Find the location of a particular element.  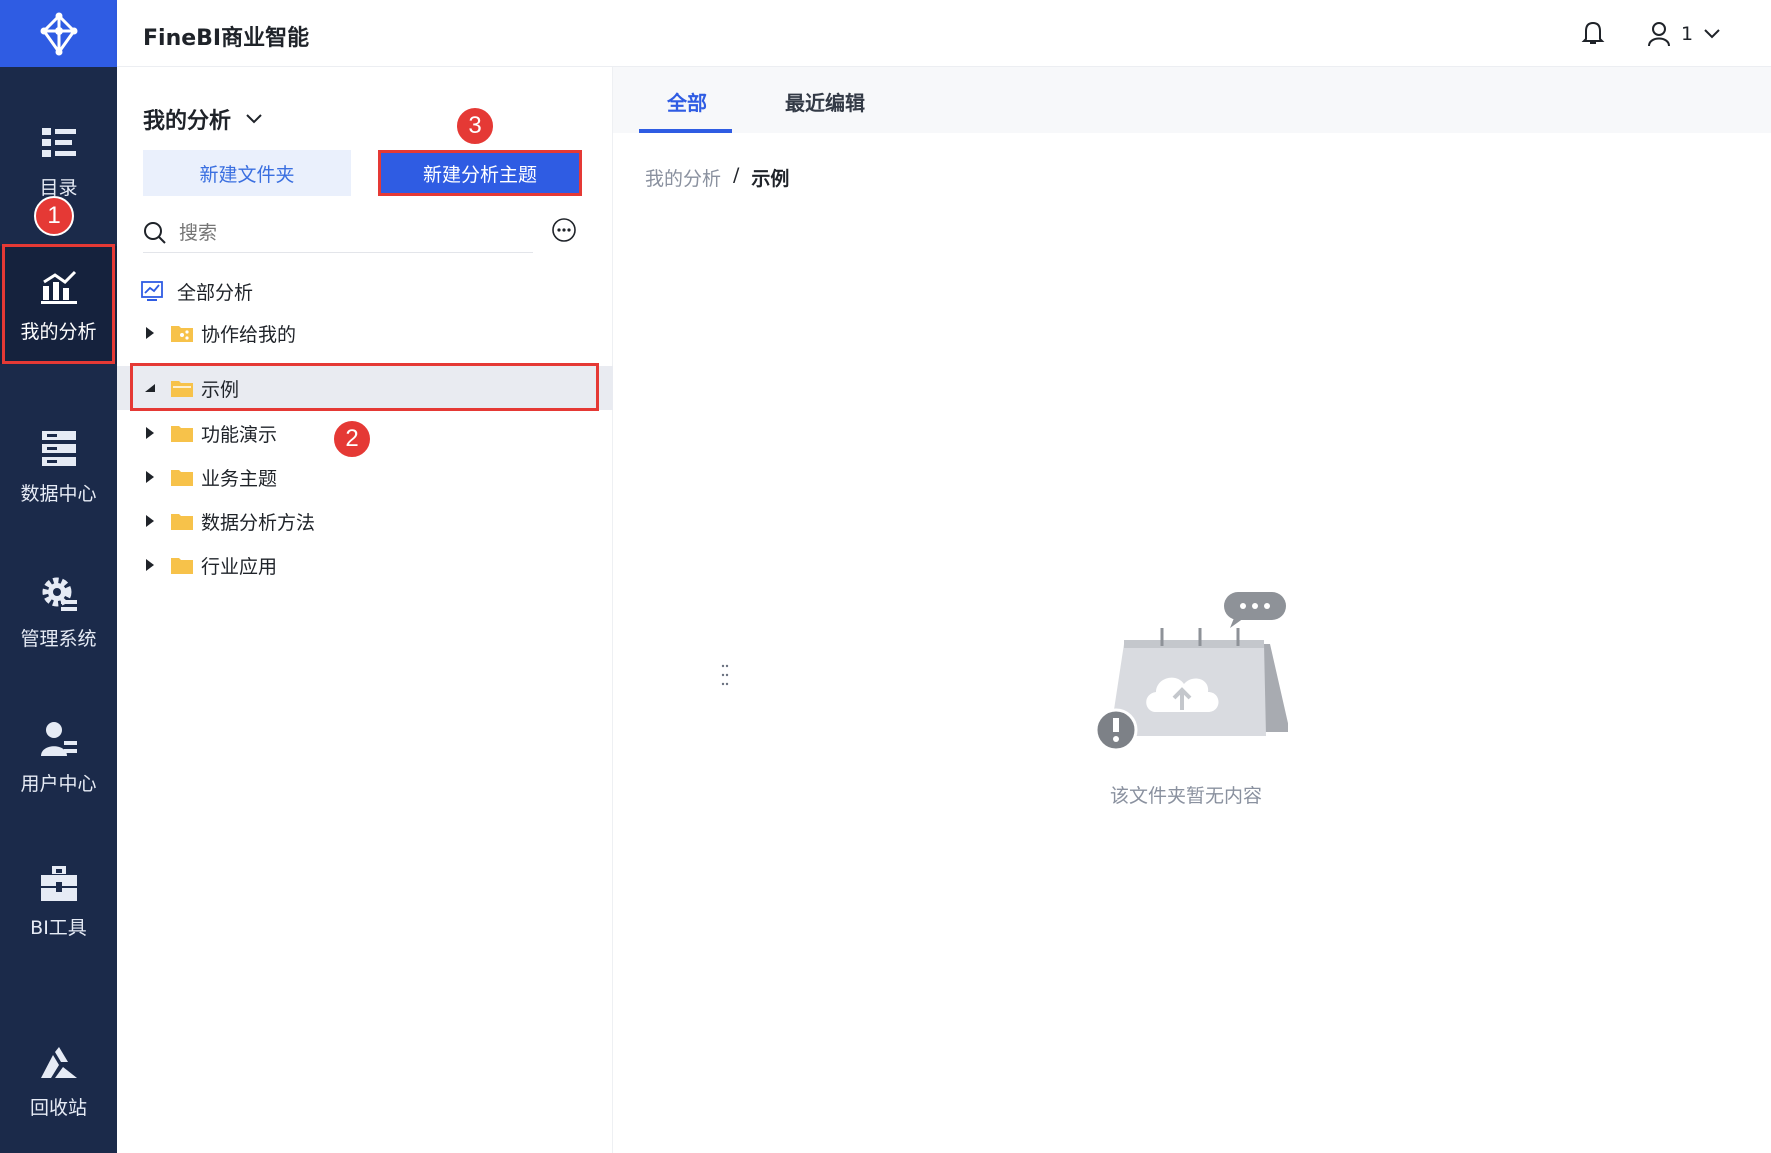

tree-item-analysis-methods: 数据分析方法 is located at coordinates (365, 521).